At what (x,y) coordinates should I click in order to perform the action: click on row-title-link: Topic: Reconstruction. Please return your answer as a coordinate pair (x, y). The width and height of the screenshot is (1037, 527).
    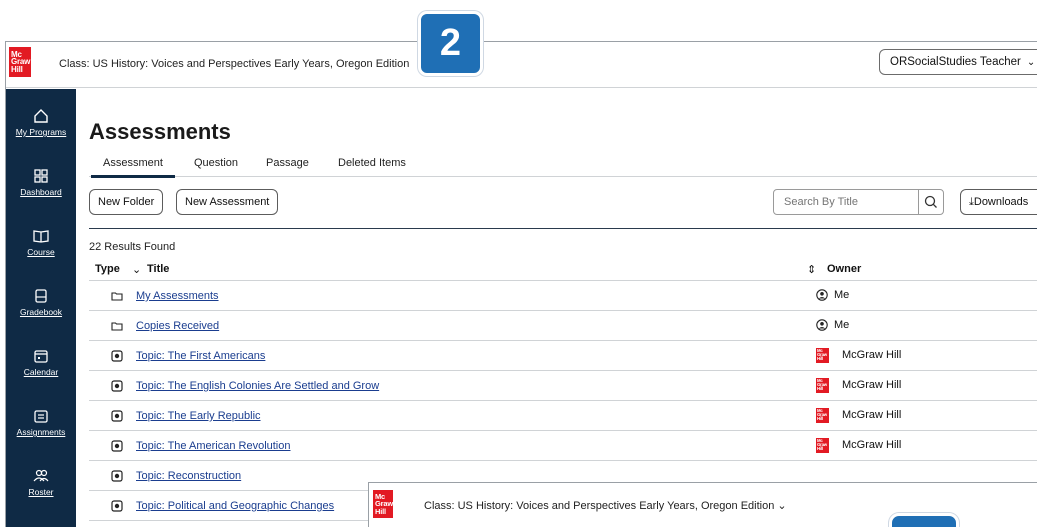
    Looking at the image, I should click on (188, 476).